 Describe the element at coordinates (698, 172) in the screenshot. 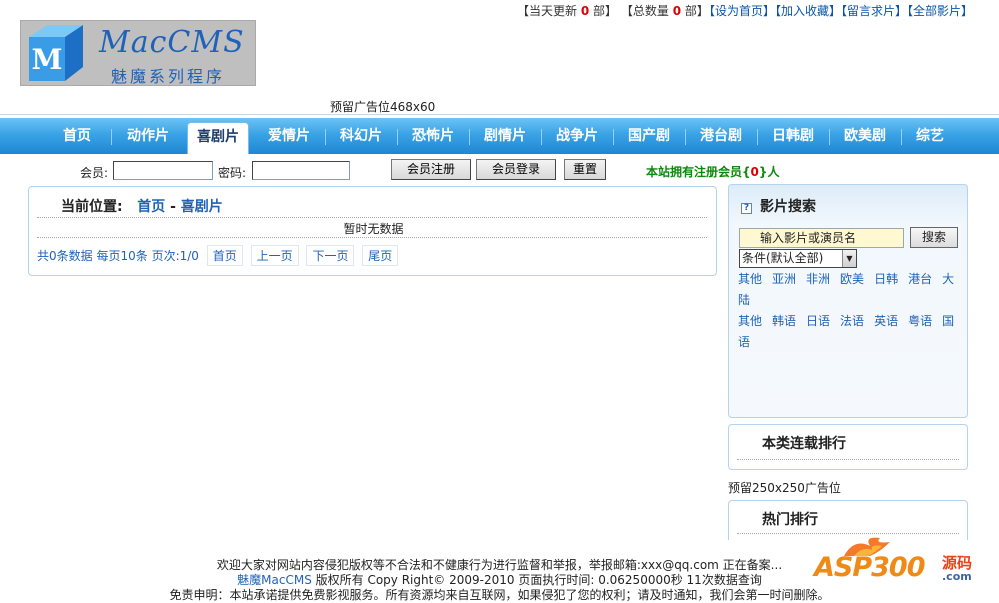

I see `member-count-prefix: 本站拥有注册会员{` at that location.